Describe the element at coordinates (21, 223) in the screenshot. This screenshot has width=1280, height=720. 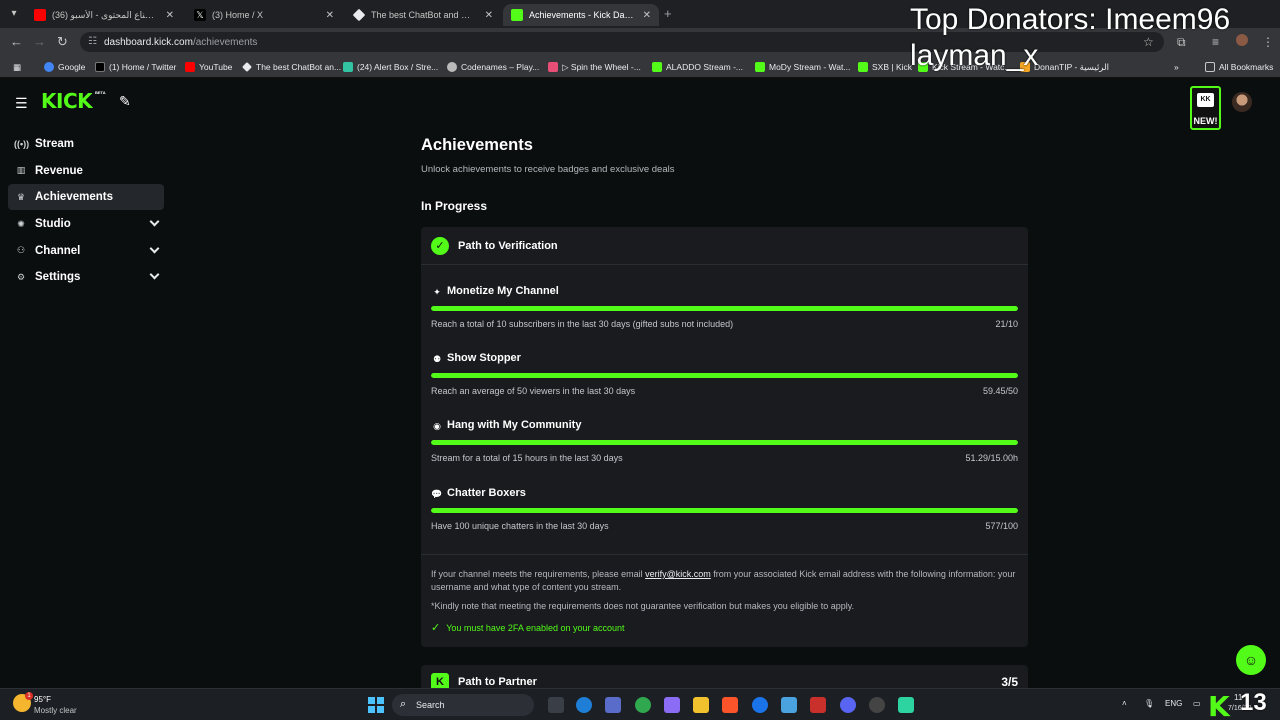
I see `palette-icon: ✺` at that location.